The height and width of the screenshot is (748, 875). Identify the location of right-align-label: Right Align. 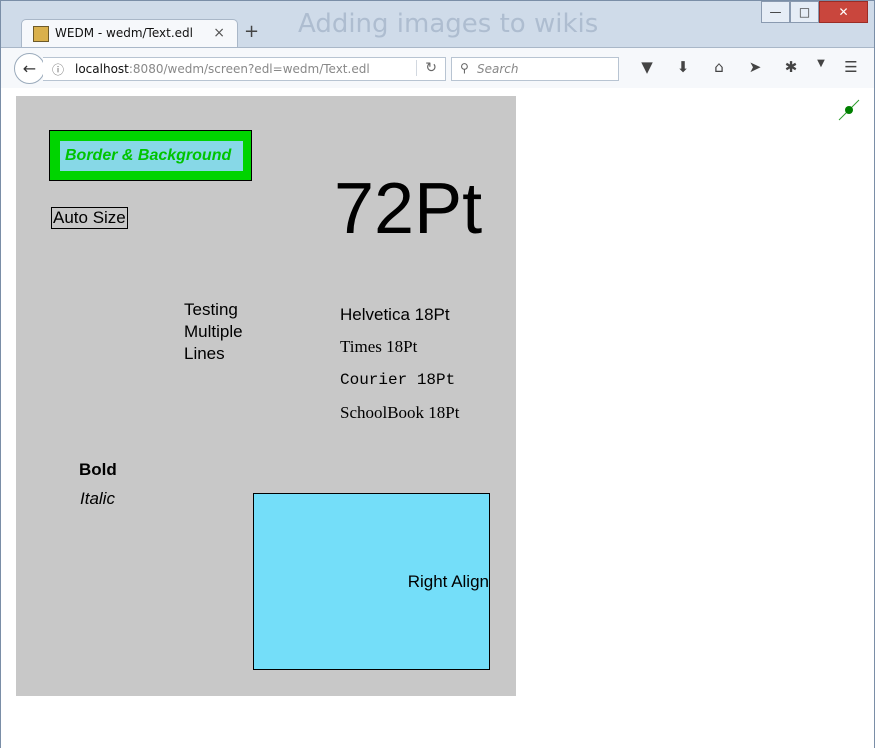
(448, 581).